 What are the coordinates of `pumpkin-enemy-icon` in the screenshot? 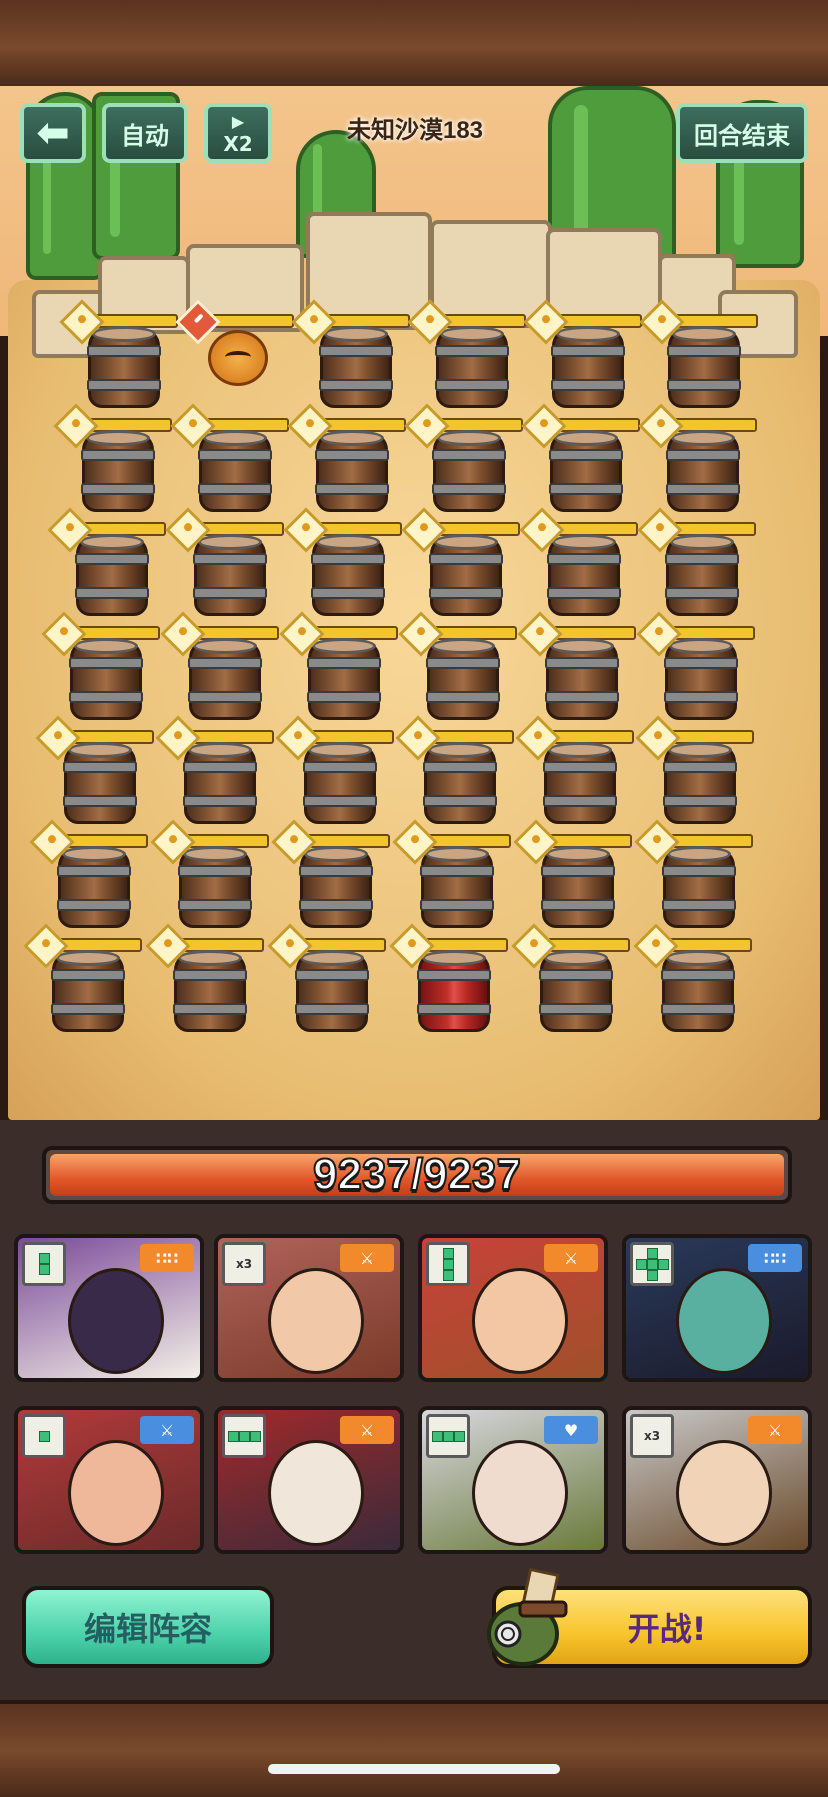 It's located at (238, 358).